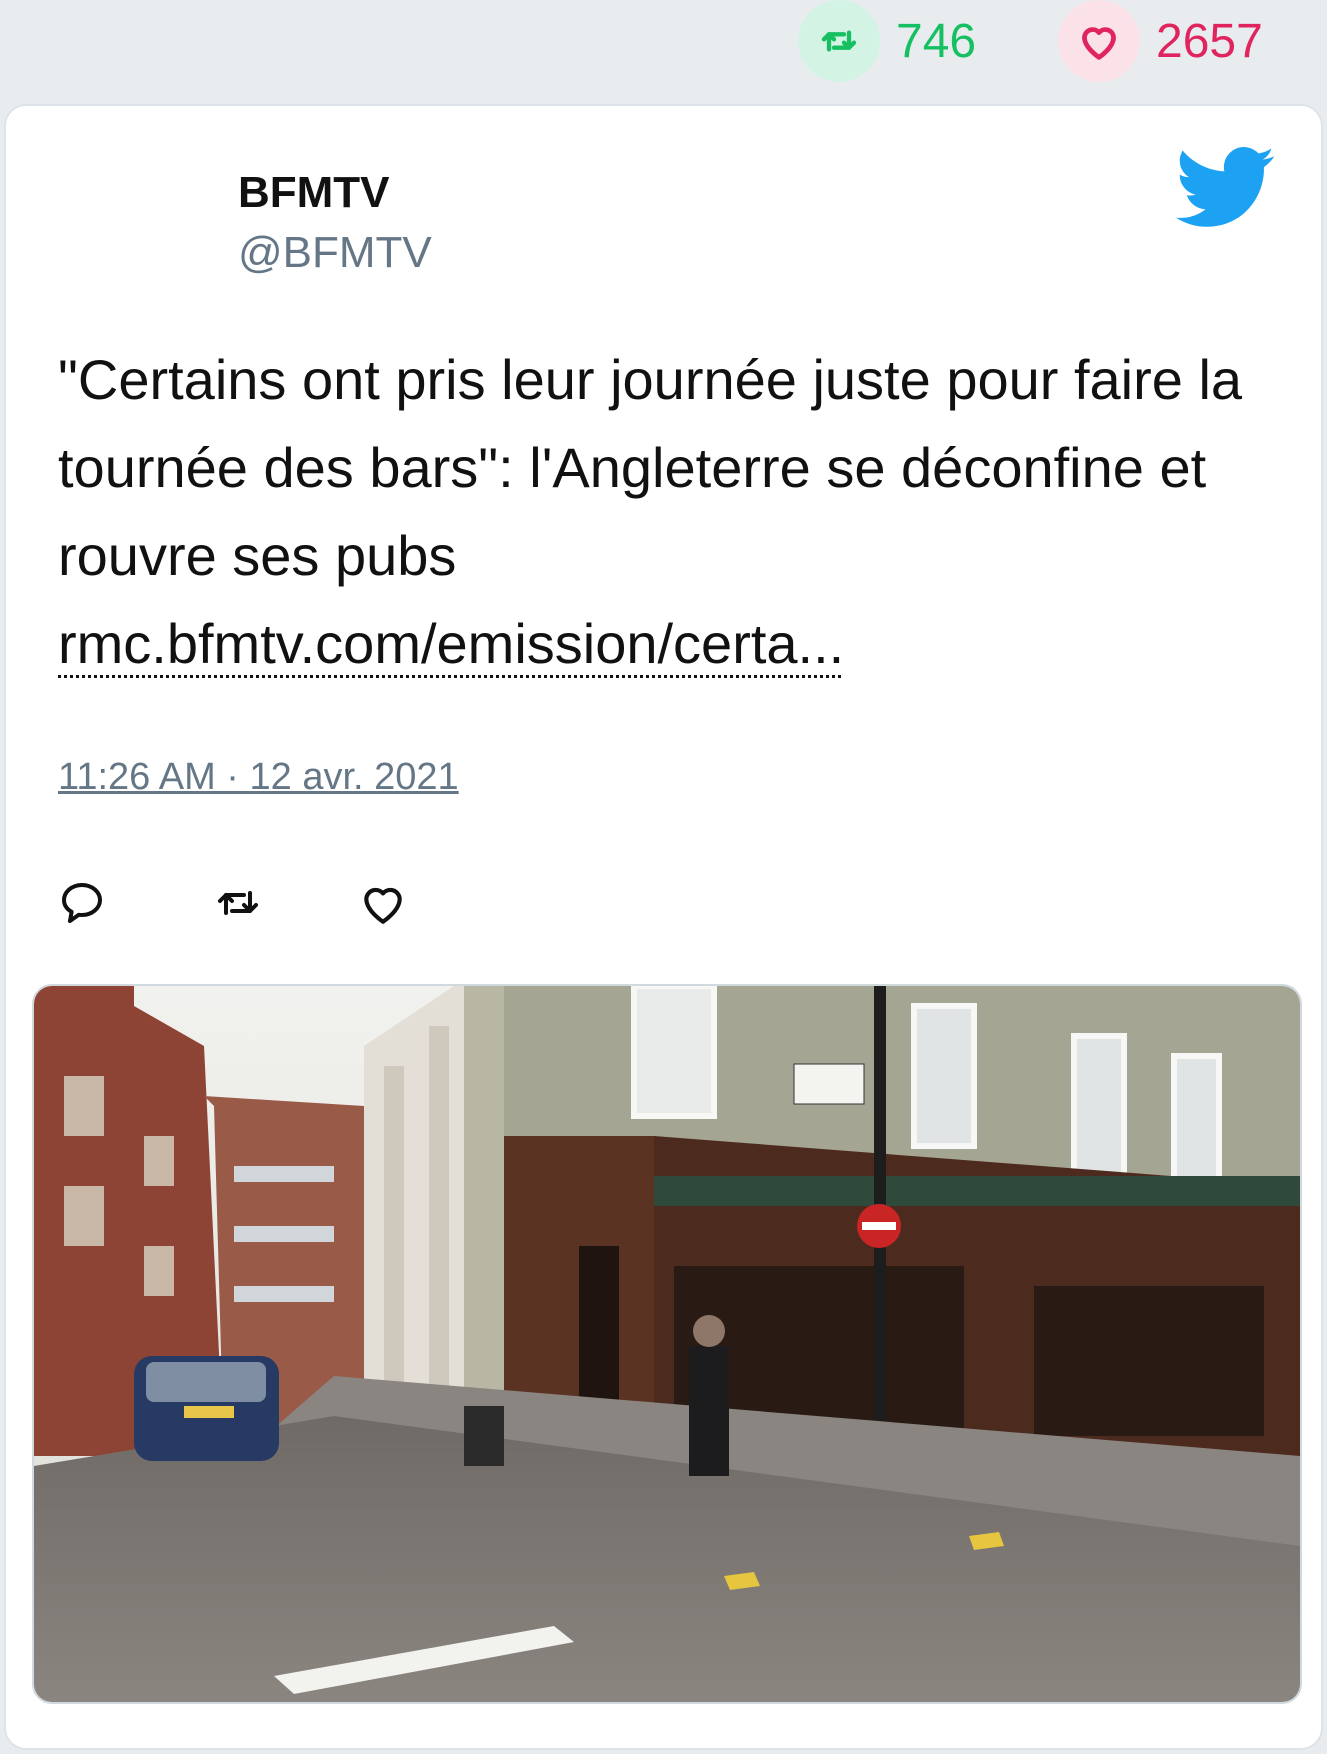  I want to click on reply-button, so click(133, 903).